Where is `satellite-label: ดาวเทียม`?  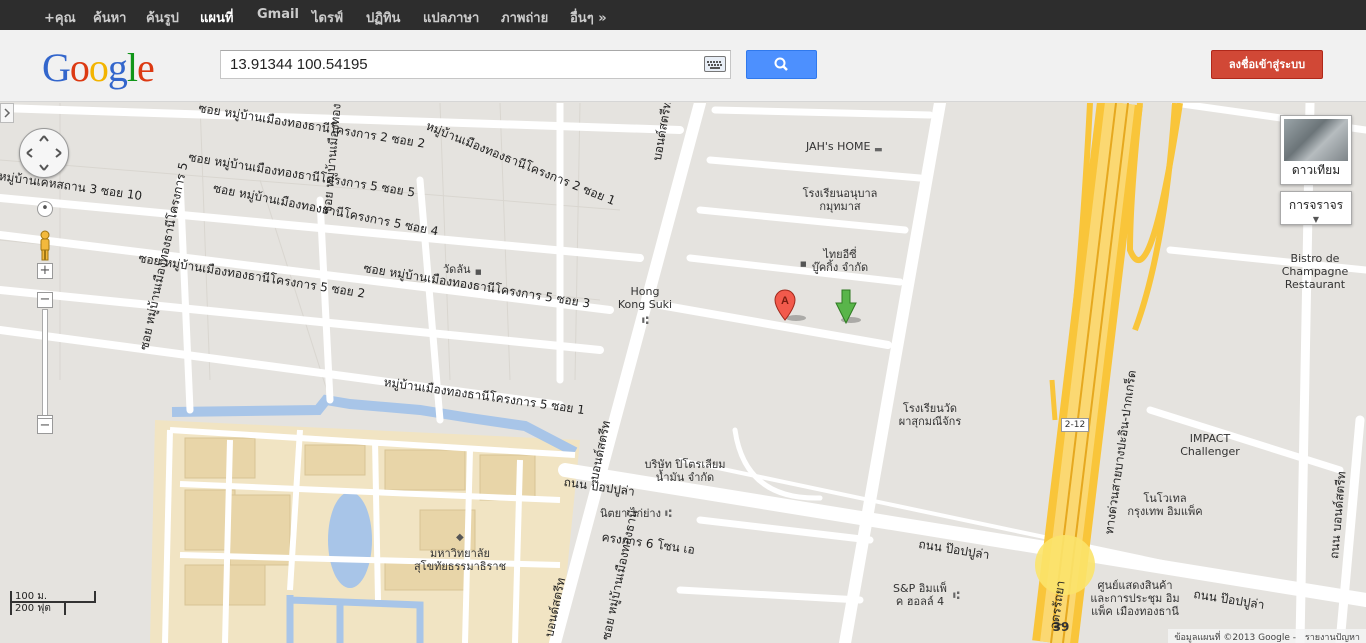 satellite-label: ดาวเทียม is located at coordinates (1316, 170).